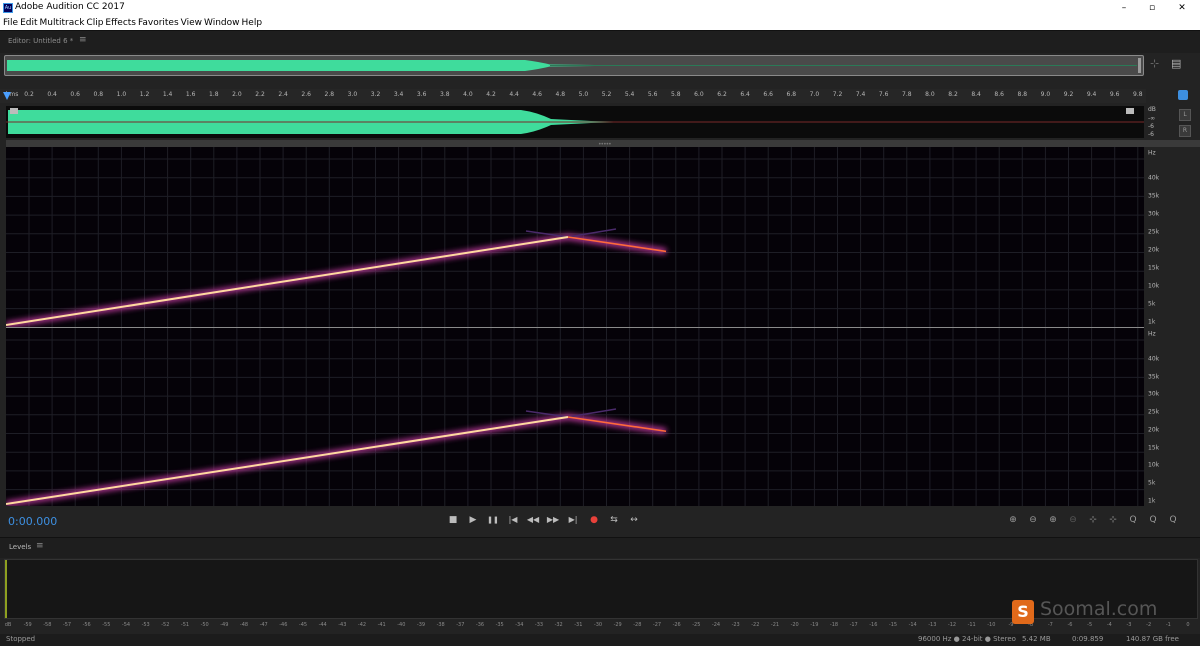  What do you see at coordinates (873, 625) in the screenshot?
I see `levels-scale-tick: -16` at bounding box center [873, 625].